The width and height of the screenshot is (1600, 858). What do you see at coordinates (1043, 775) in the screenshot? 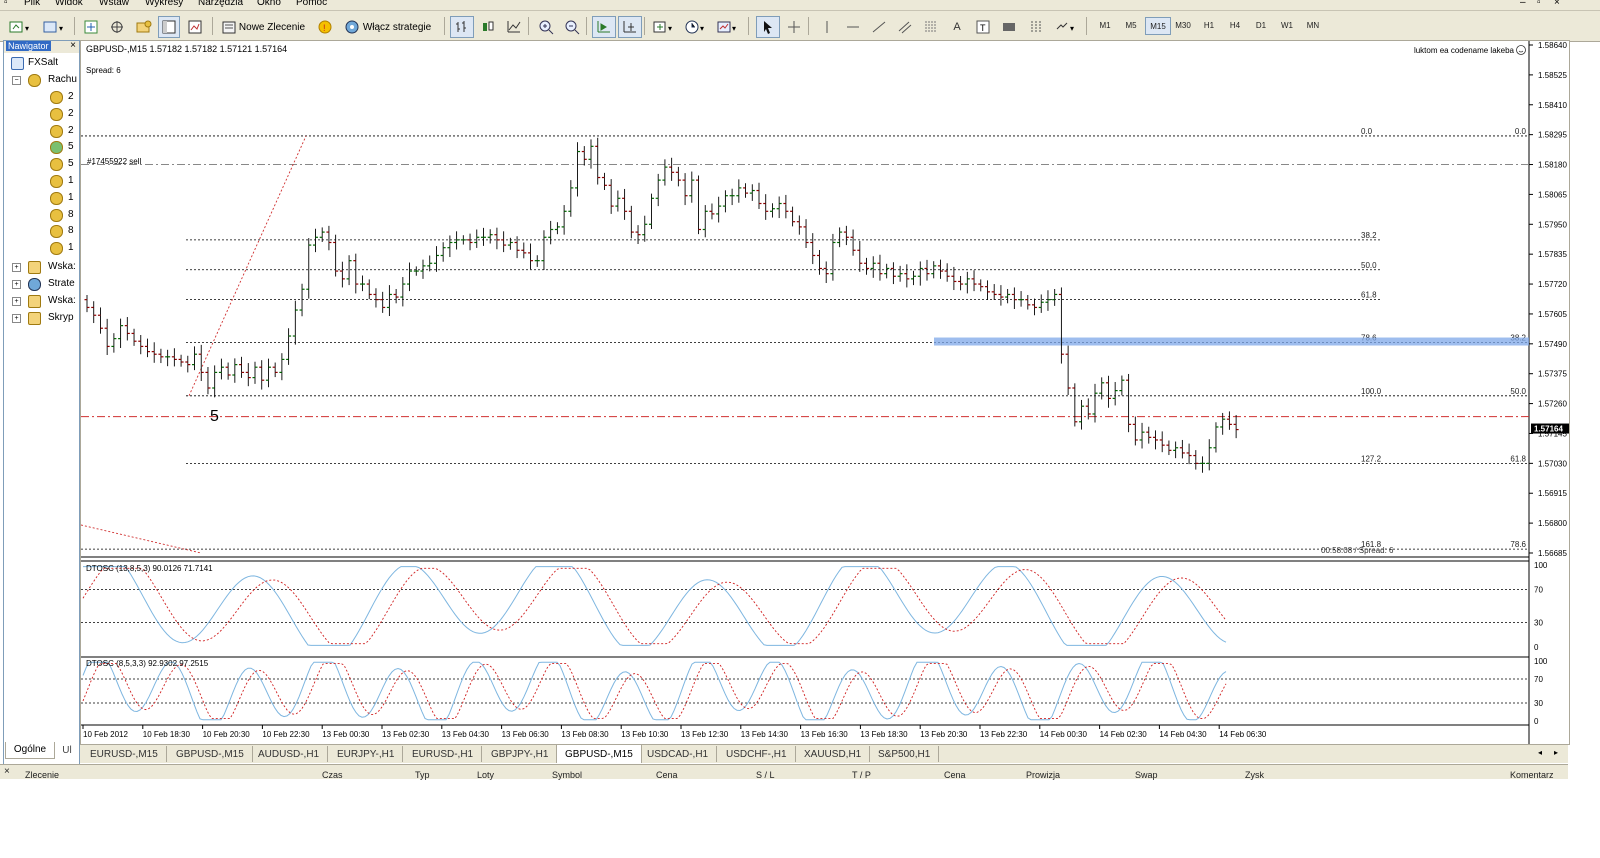
I see `terminal-column-header: Prowizja` at bounding box center [1043, 775].